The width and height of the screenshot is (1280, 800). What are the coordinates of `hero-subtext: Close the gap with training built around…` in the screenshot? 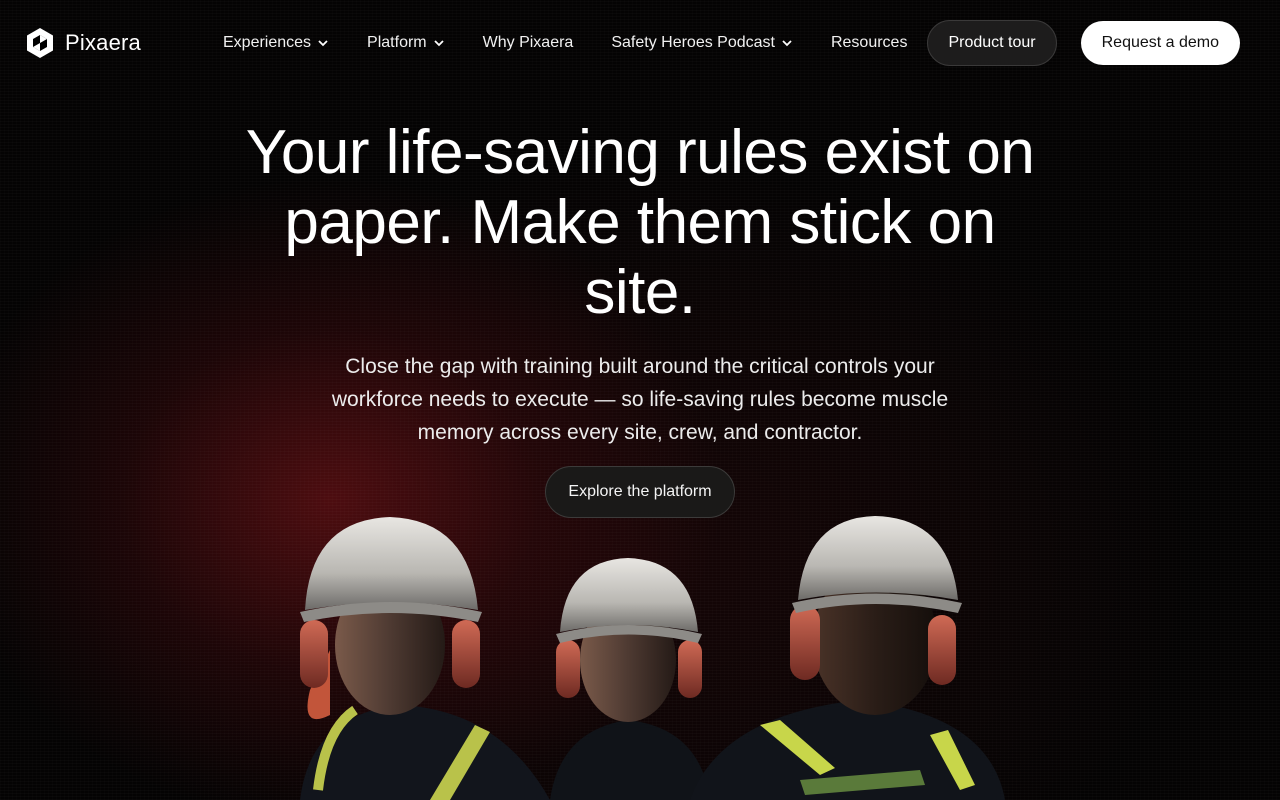 It's located at (640, 399).